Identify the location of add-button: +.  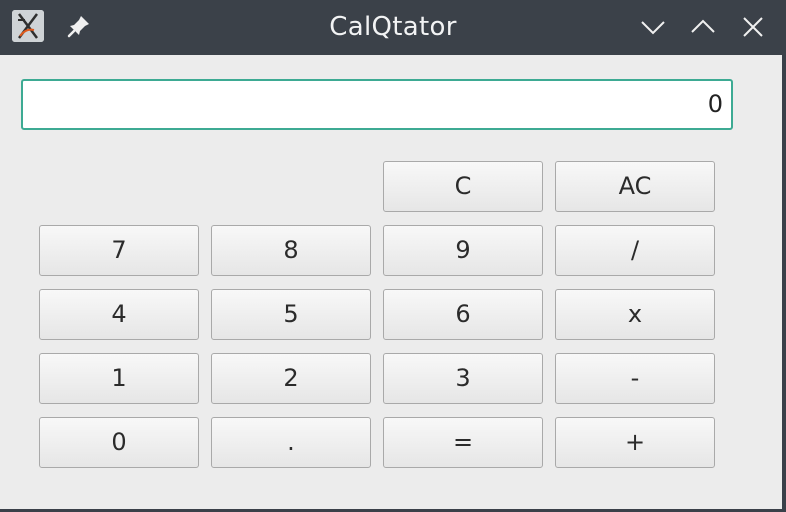
(635, 442).